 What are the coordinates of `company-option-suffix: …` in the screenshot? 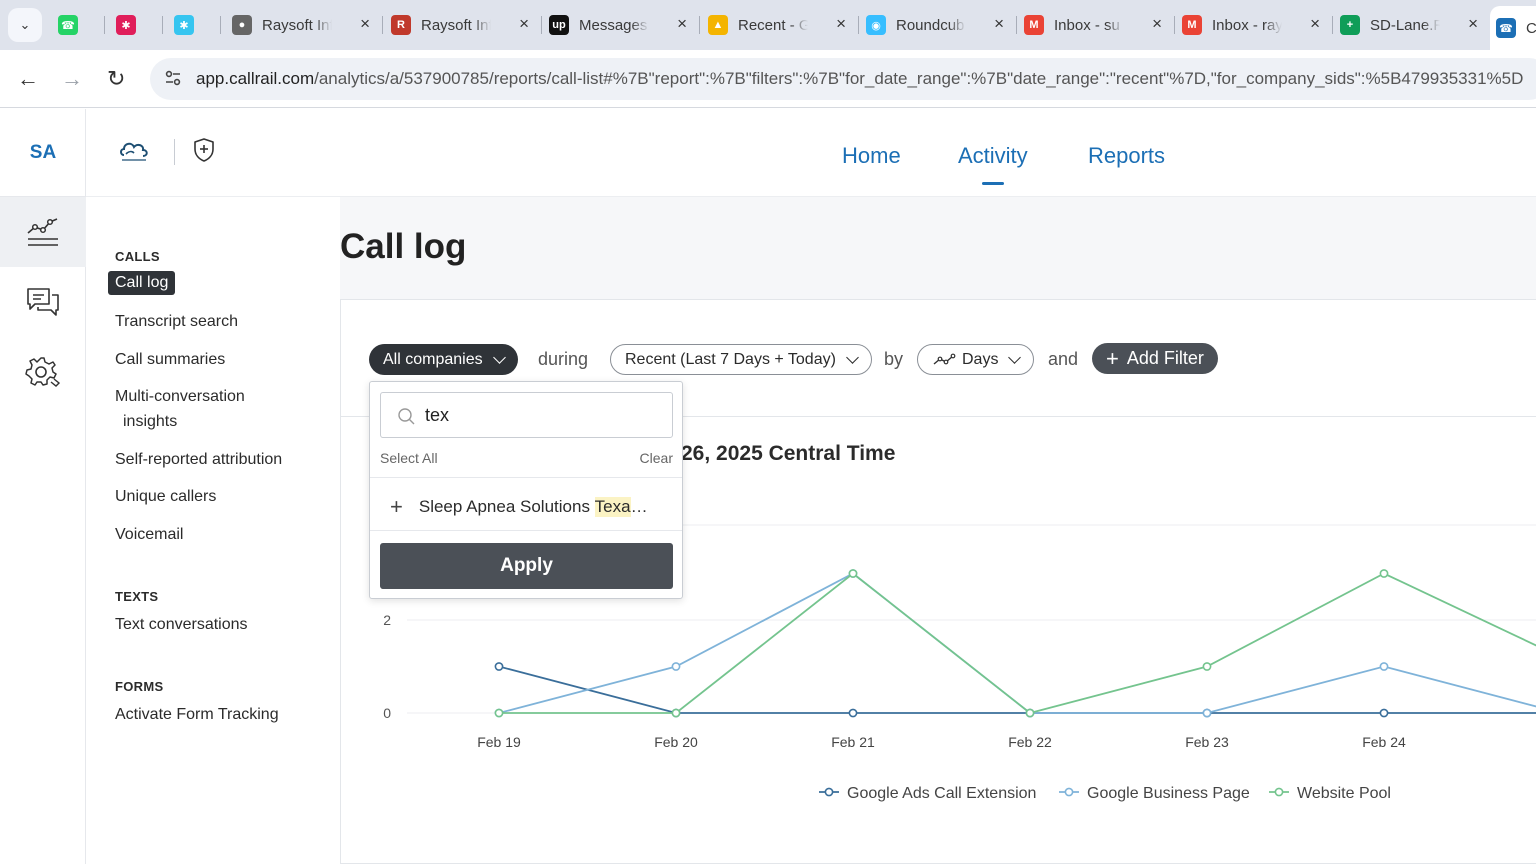 It's located at (639, 506).